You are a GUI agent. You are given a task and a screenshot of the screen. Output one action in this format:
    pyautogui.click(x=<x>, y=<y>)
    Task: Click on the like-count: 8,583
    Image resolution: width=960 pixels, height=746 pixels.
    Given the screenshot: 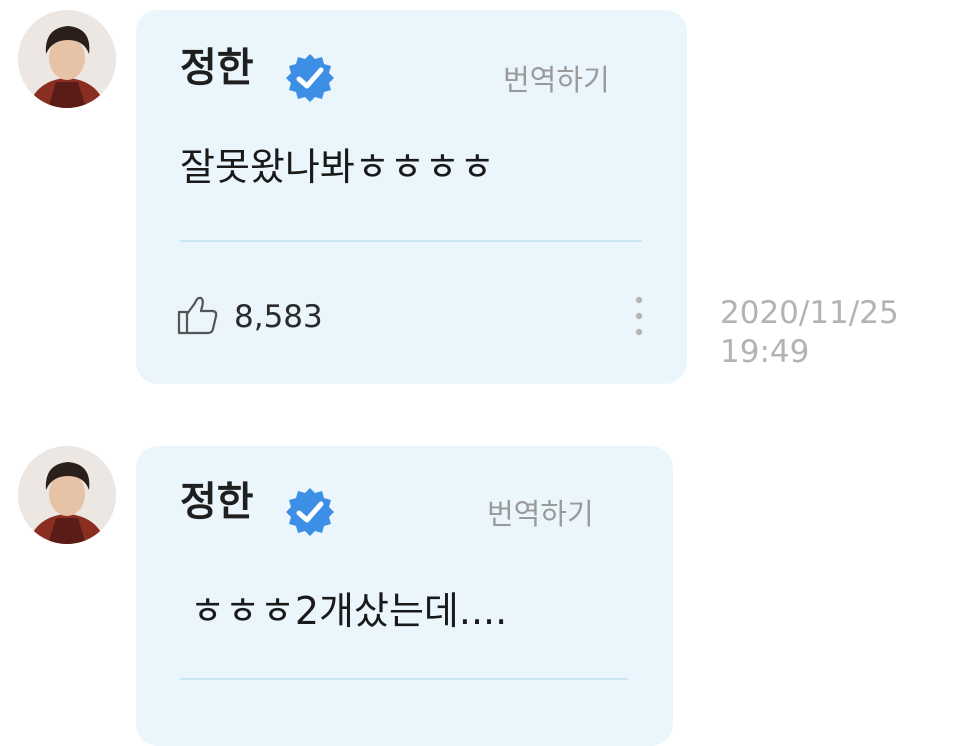 What is the action you would take?
    pyautogui.click(x=278, y=317)
    